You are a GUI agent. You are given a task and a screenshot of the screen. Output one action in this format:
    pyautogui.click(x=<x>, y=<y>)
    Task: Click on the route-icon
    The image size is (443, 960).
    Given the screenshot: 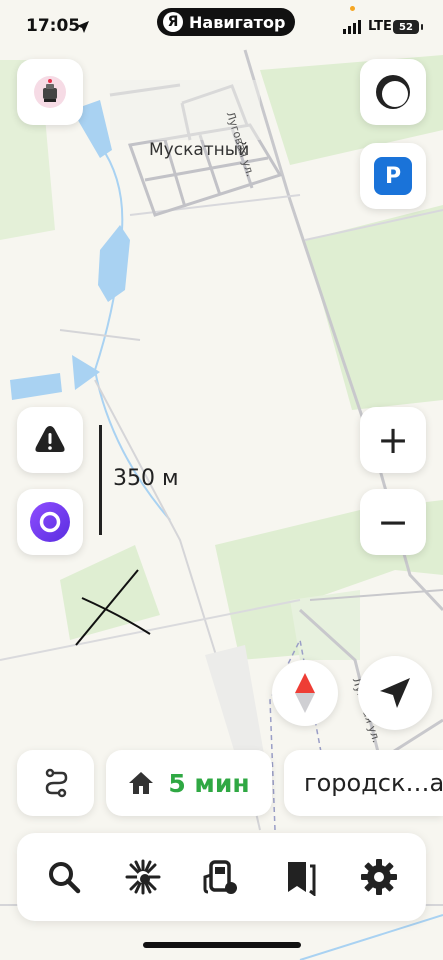 What is the action you would take?
    pyautogui.click(x=56, y=783)
    